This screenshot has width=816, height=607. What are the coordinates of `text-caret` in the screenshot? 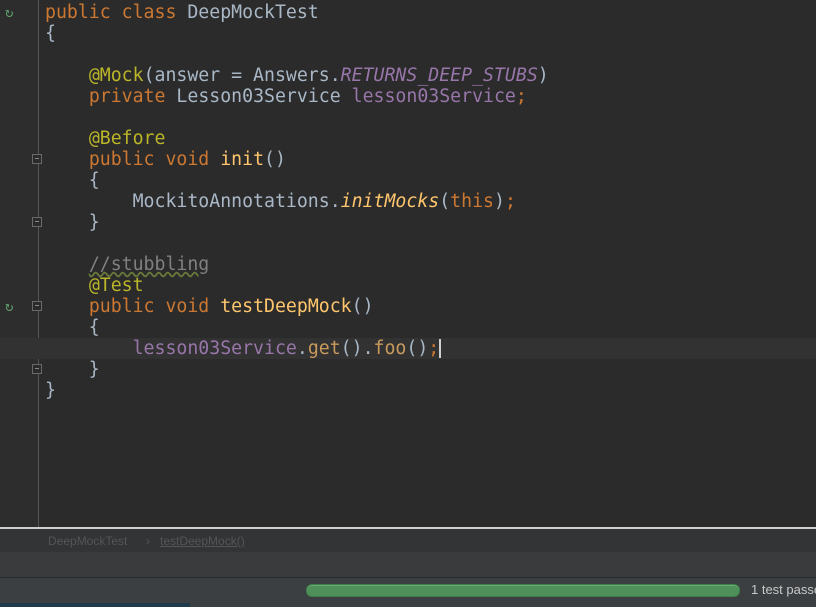 It's located at (440, 348).